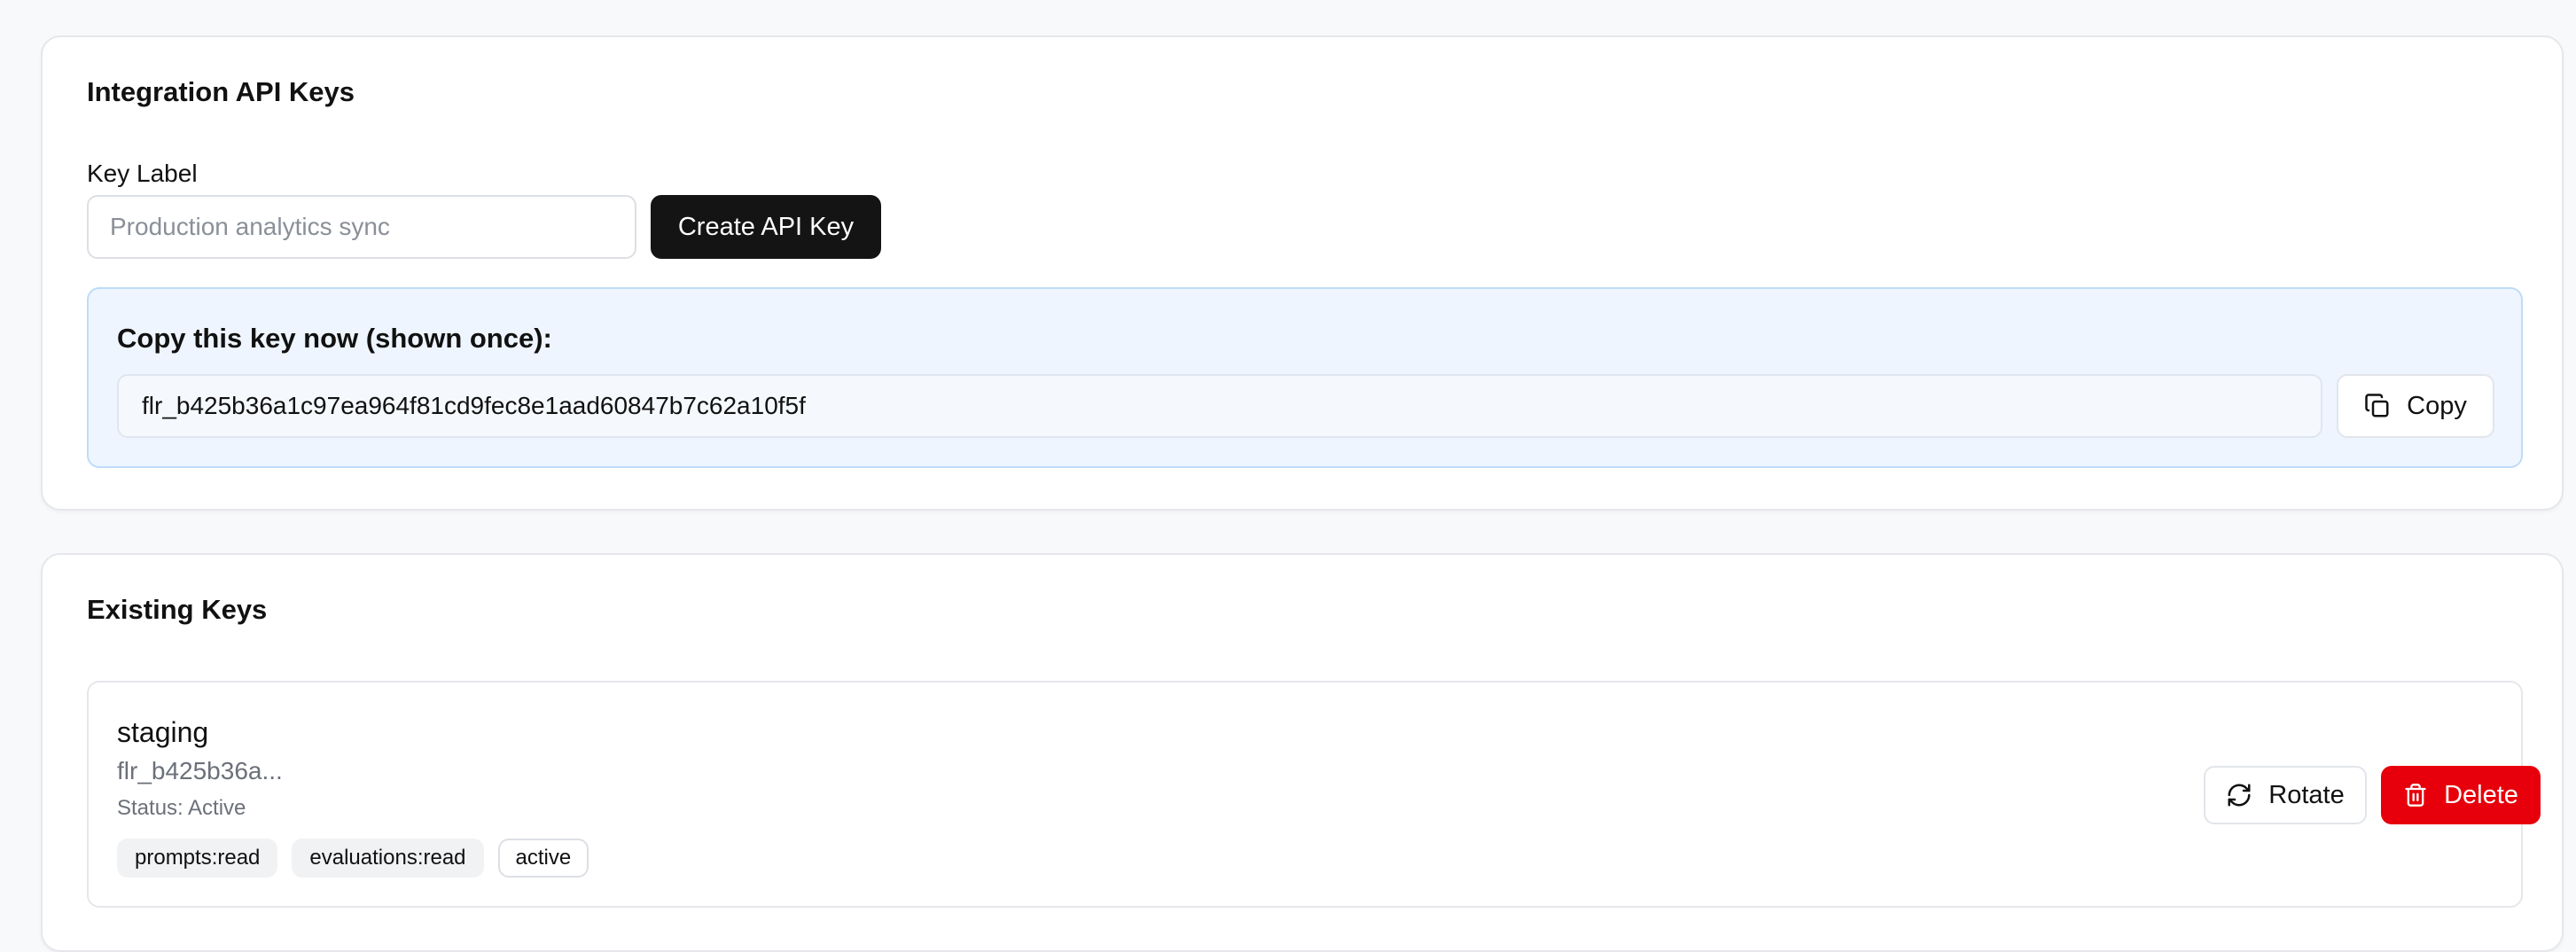  What do you see at coordinates (197, 858) in the screenshot?
I see `scope-badge: prompts:read` at bounding box center [197, 858].